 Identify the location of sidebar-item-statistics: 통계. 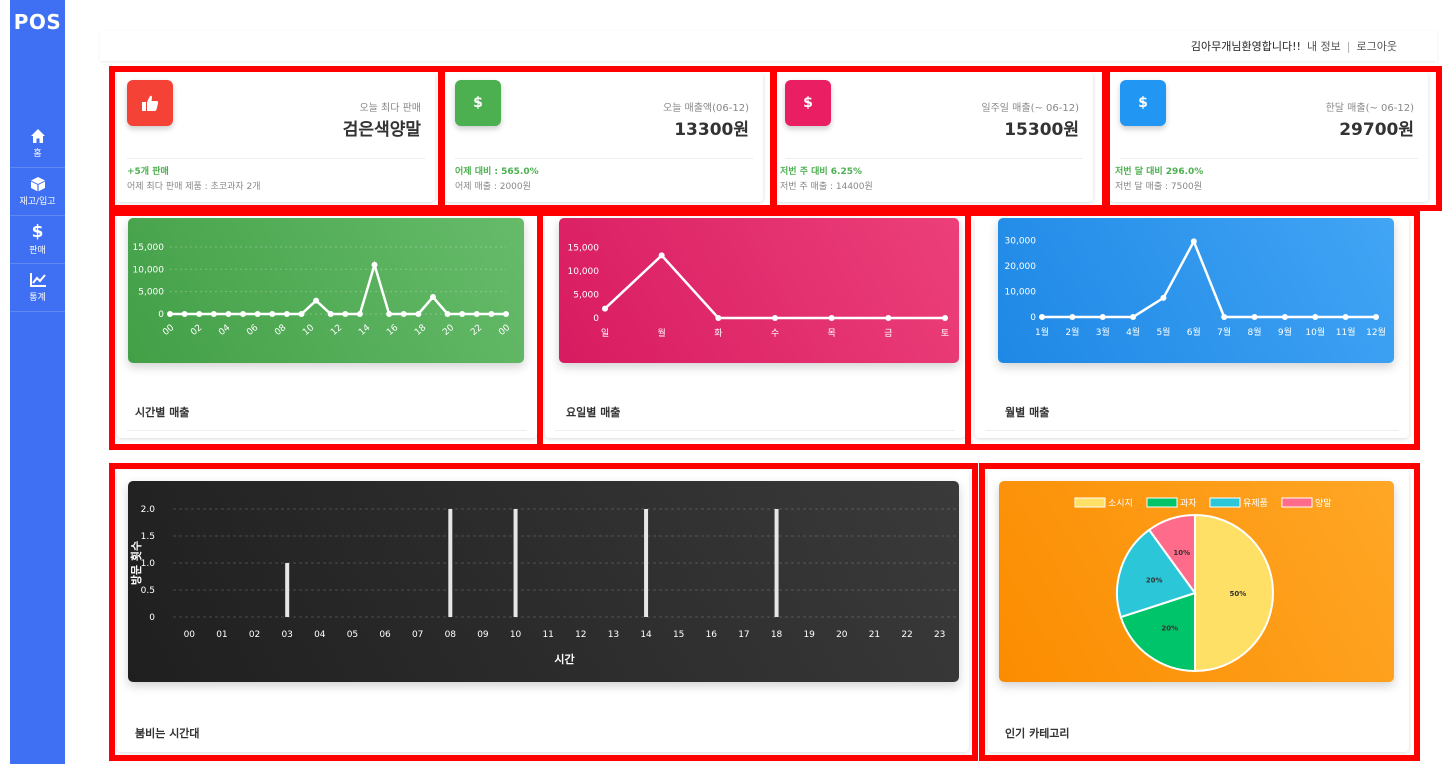
(37, 288).